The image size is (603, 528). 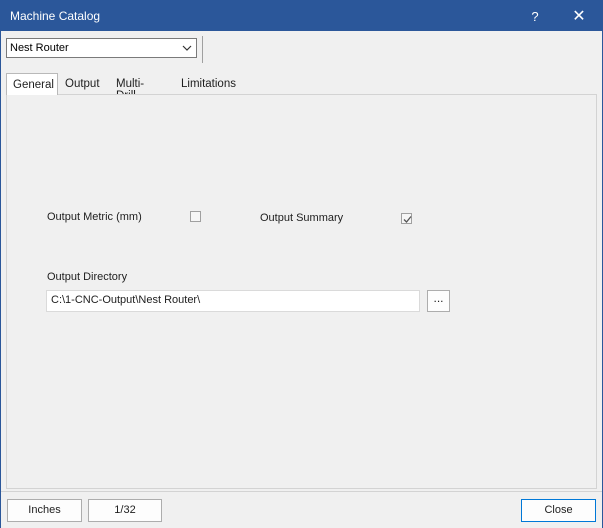 I want to click on machine-select: Nest Router, so click(x=101, y=48).